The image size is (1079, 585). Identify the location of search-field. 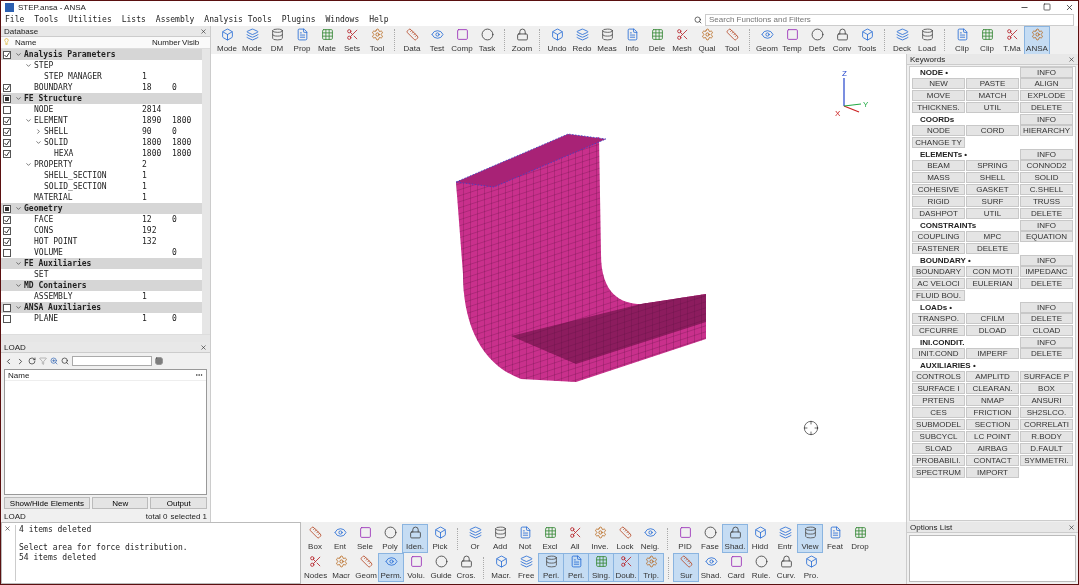
(112, 361).